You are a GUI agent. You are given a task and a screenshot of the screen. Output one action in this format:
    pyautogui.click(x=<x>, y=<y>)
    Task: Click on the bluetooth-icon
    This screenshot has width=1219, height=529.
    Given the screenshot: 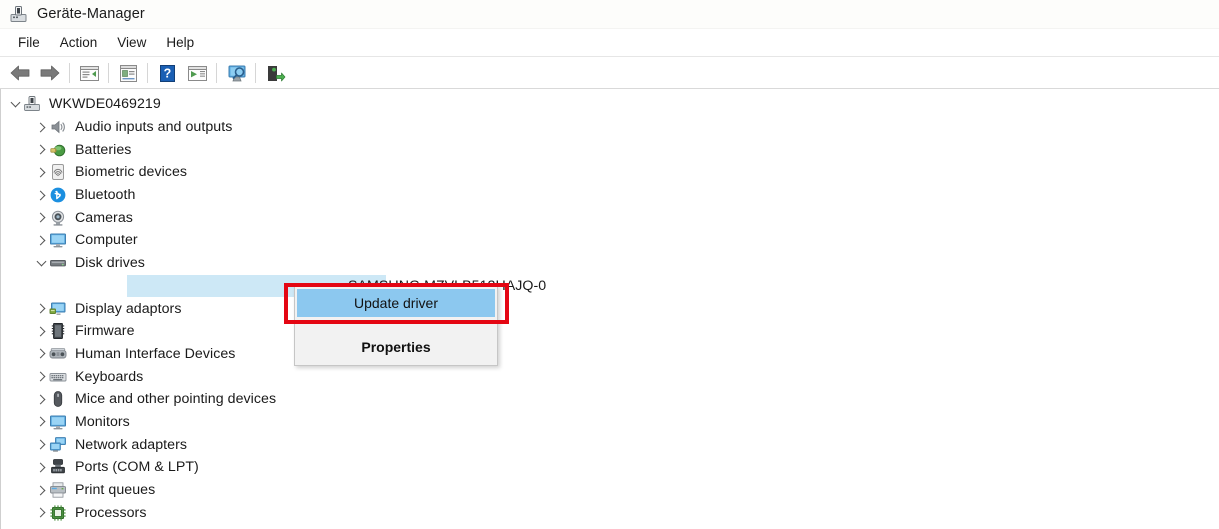 What is the action you would take?
    pyautogui.click(x=58, y=195)
    